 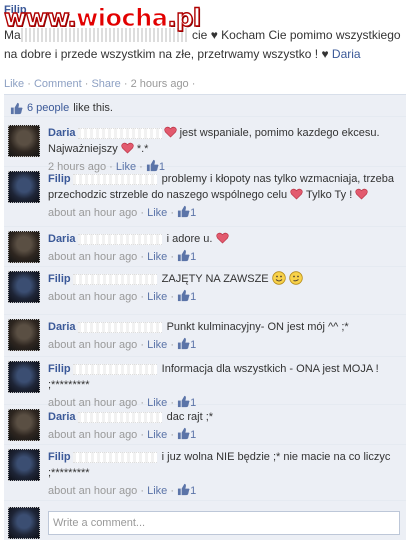 I want to click on likes-count-link: 6 people, so click(x=48, y=108).